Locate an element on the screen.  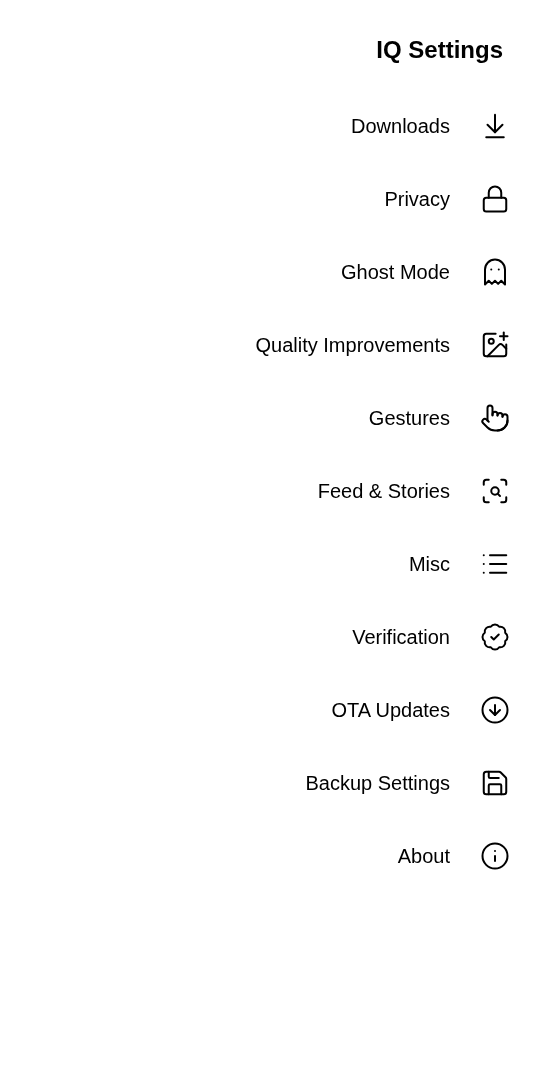
item-label: Downloads is located at coordinates (400, 126).